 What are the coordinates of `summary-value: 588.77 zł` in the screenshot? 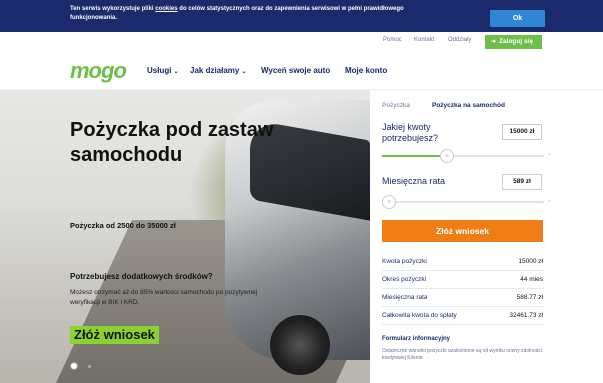 It's located at (529, 297).